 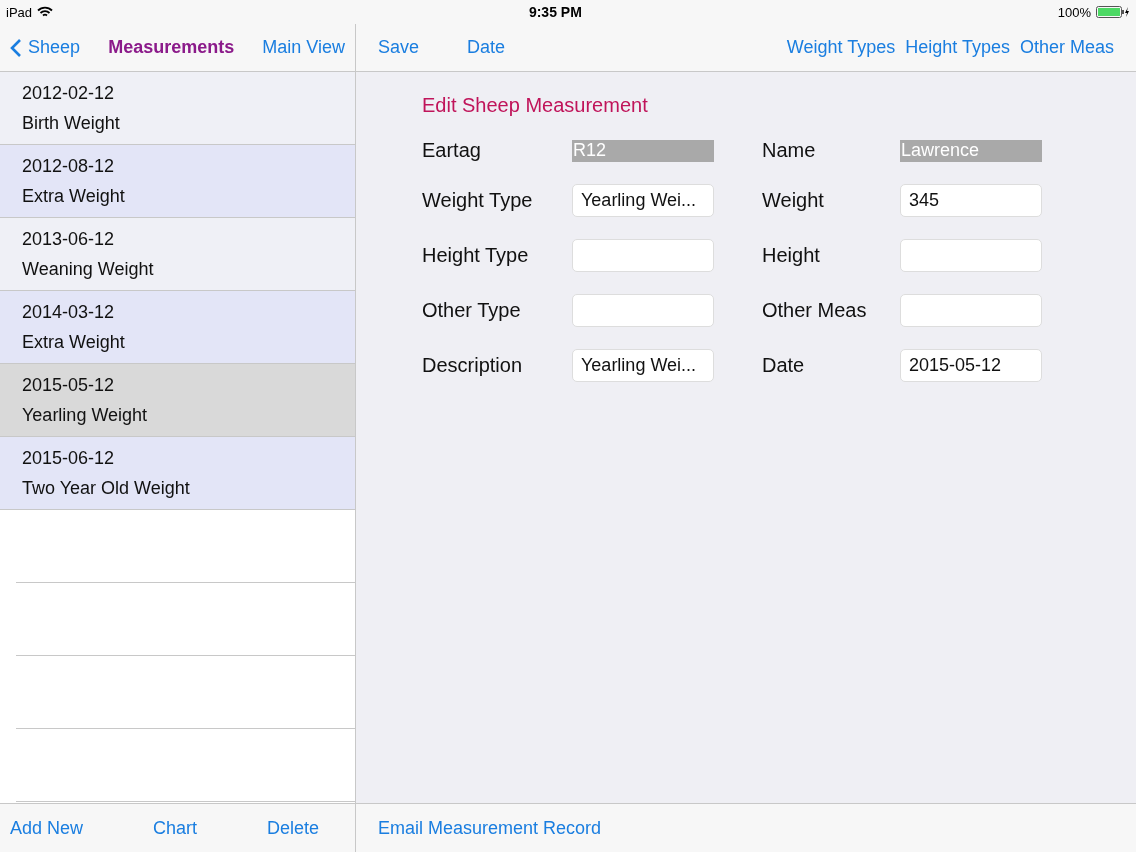 I want to click on row-type: Birth Weight, so click(x=71, y=123).